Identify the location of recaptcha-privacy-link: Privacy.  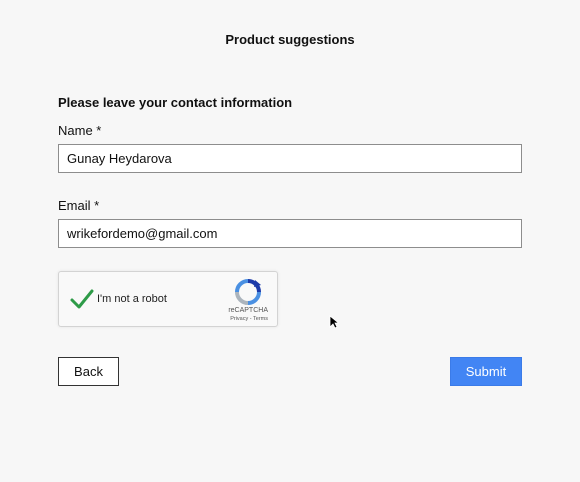
(239, 319).